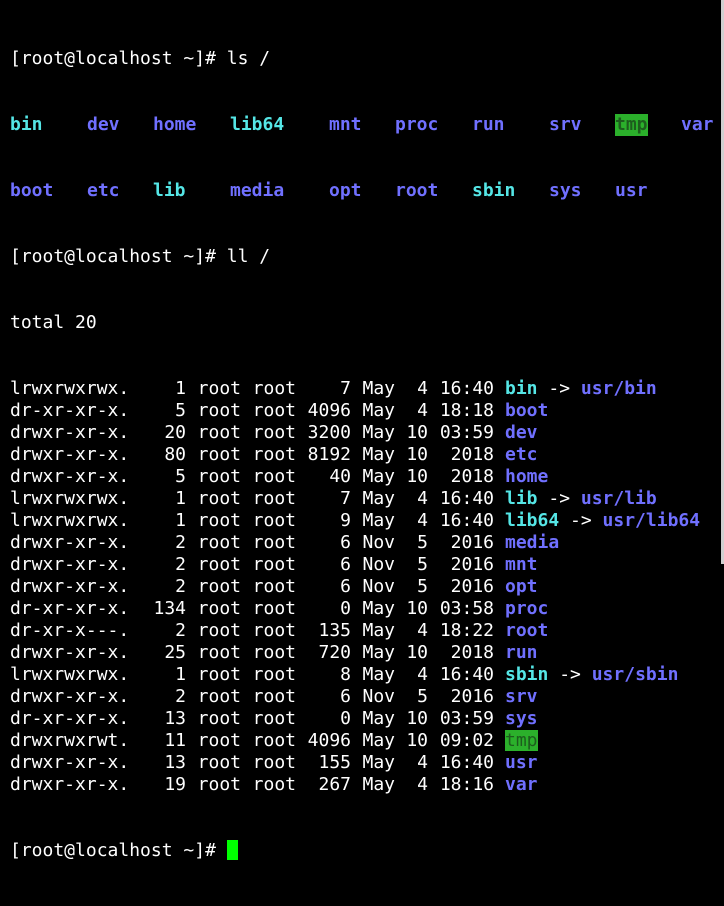  I want to click on prompt-line-3: [root@localhost ~]#, so click(367, 851).